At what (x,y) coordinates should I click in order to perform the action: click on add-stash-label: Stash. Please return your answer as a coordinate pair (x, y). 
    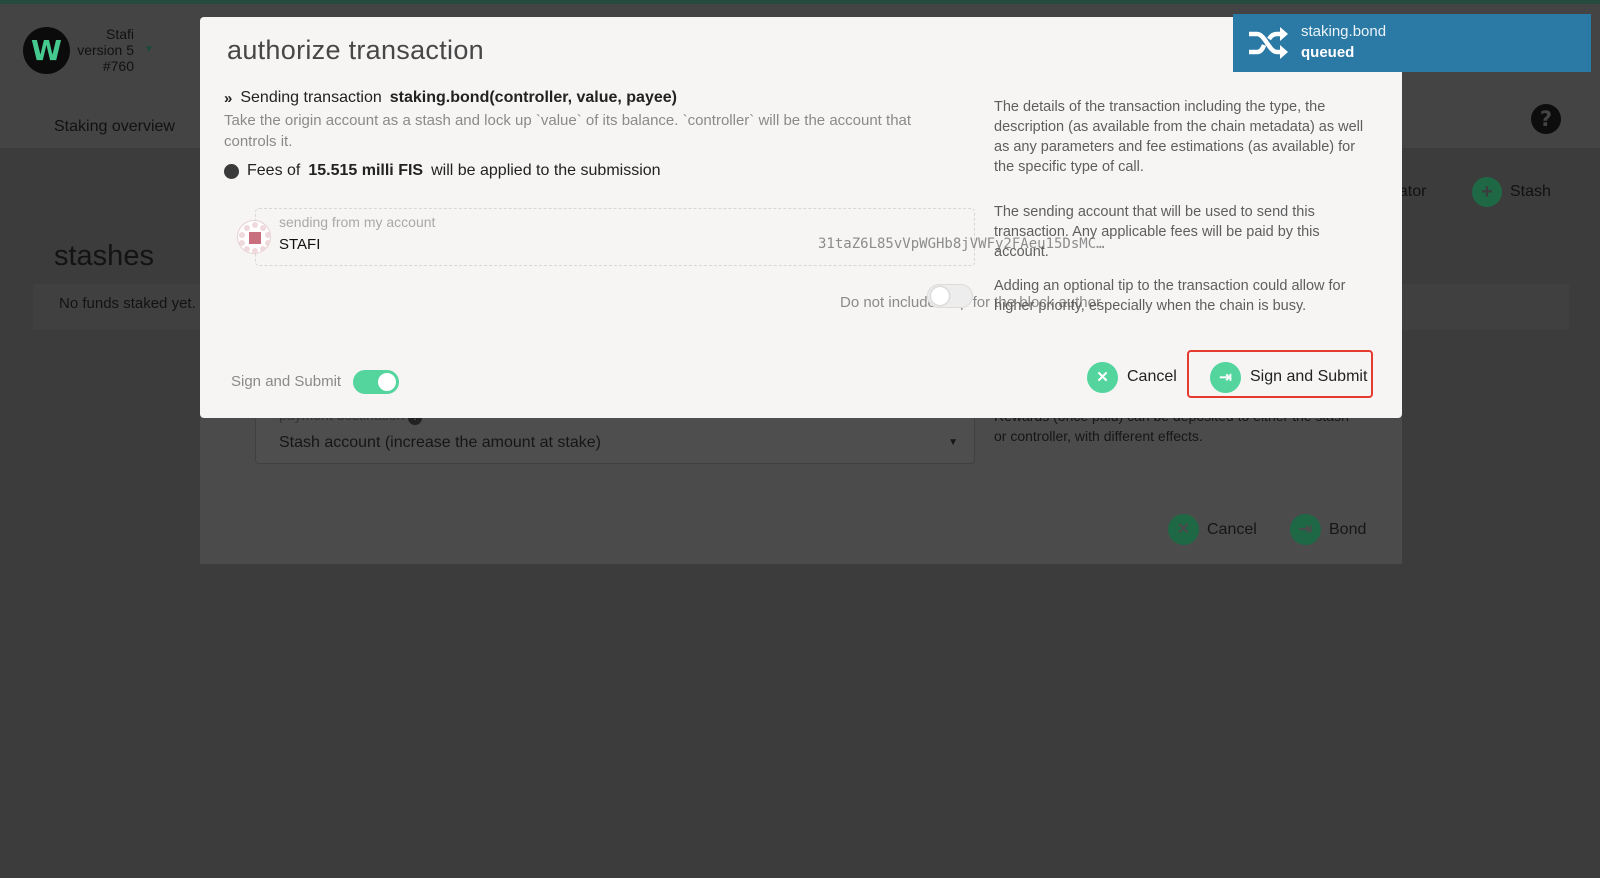
    Looking at the image, I should click on (1530, 191).